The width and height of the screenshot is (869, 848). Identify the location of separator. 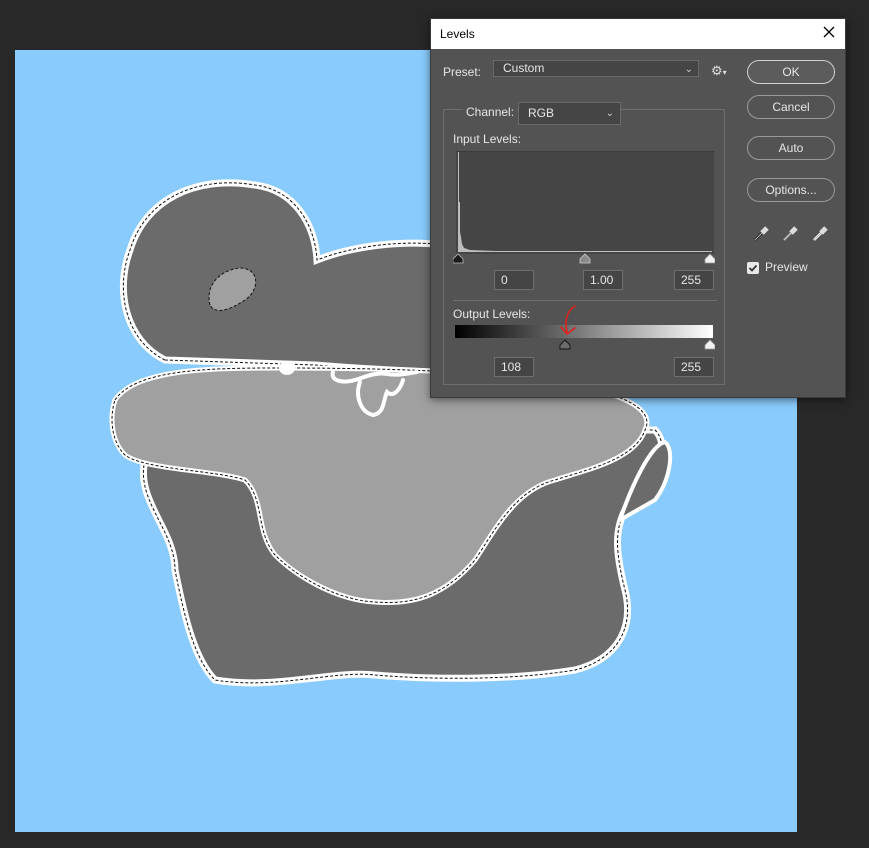
(585, 300).